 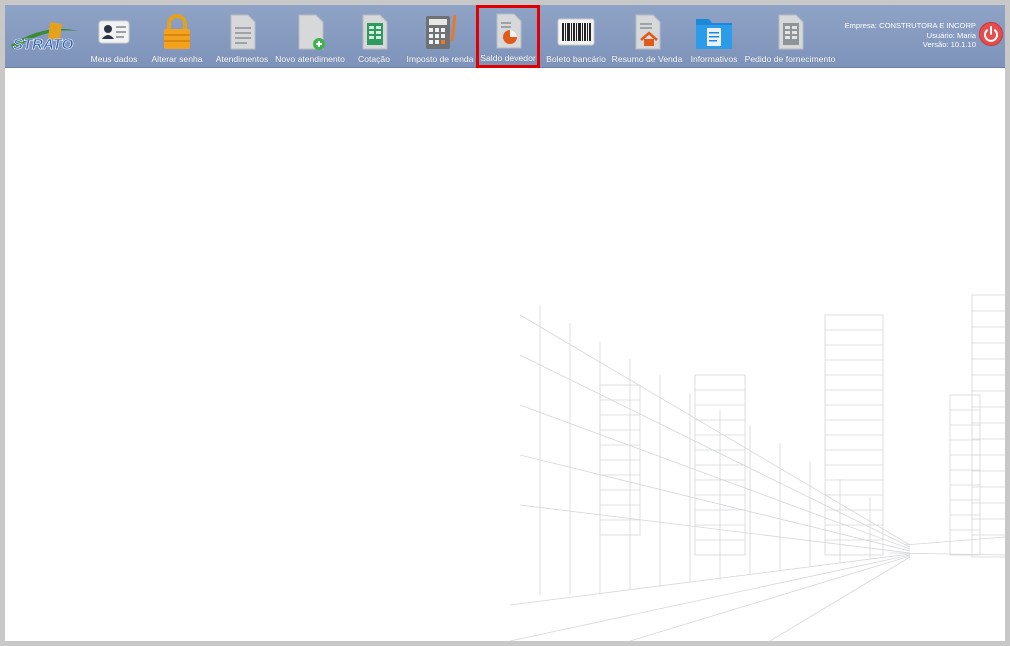 I want to click on toolbar-item-label: Pedido de fornecimento, so click(x=790, y=59).